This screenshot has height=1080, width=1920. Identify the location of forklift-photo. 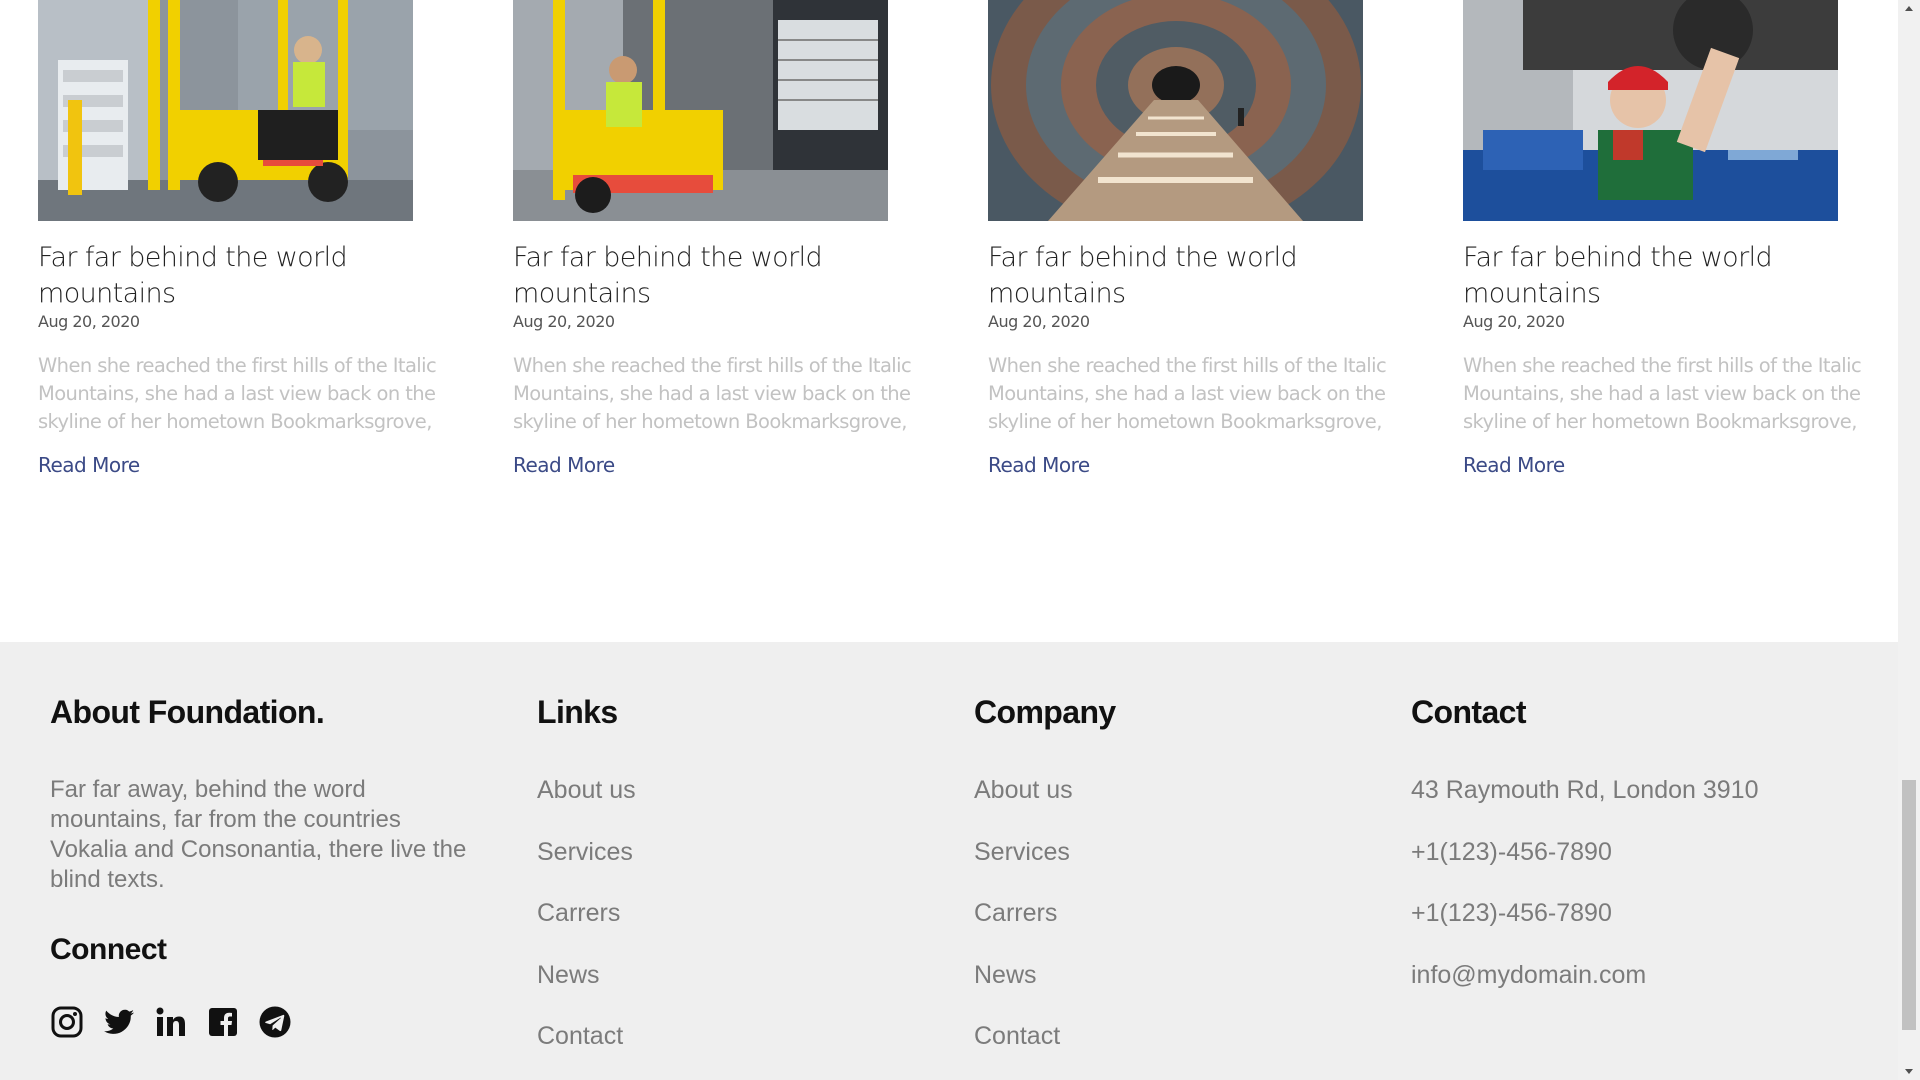
(225, 110).